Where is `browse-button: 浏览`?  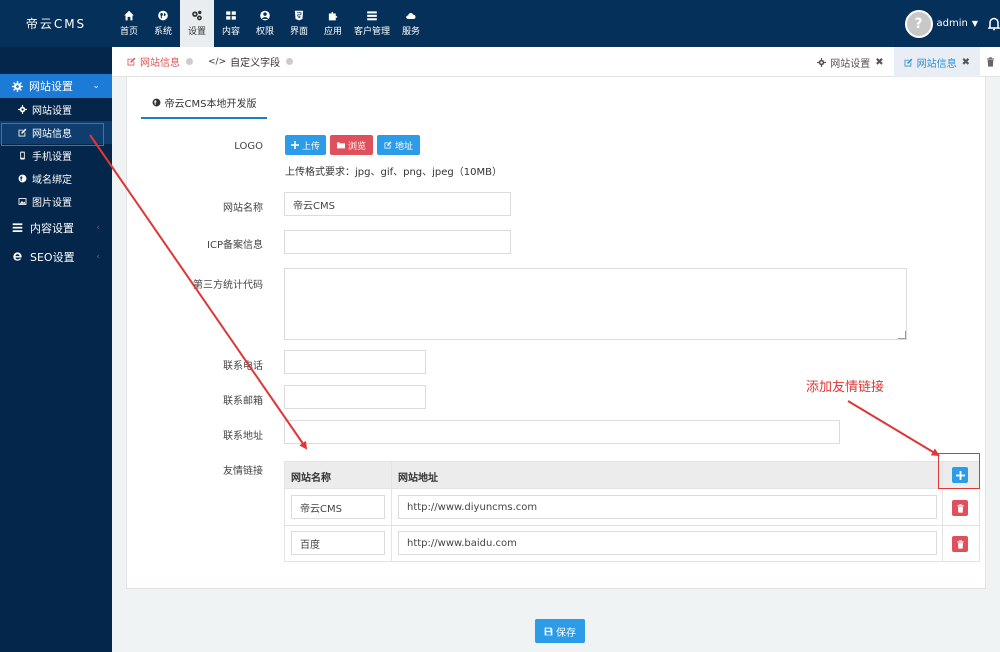
browse-button: 浏览 is located at coordinates (351, 145).